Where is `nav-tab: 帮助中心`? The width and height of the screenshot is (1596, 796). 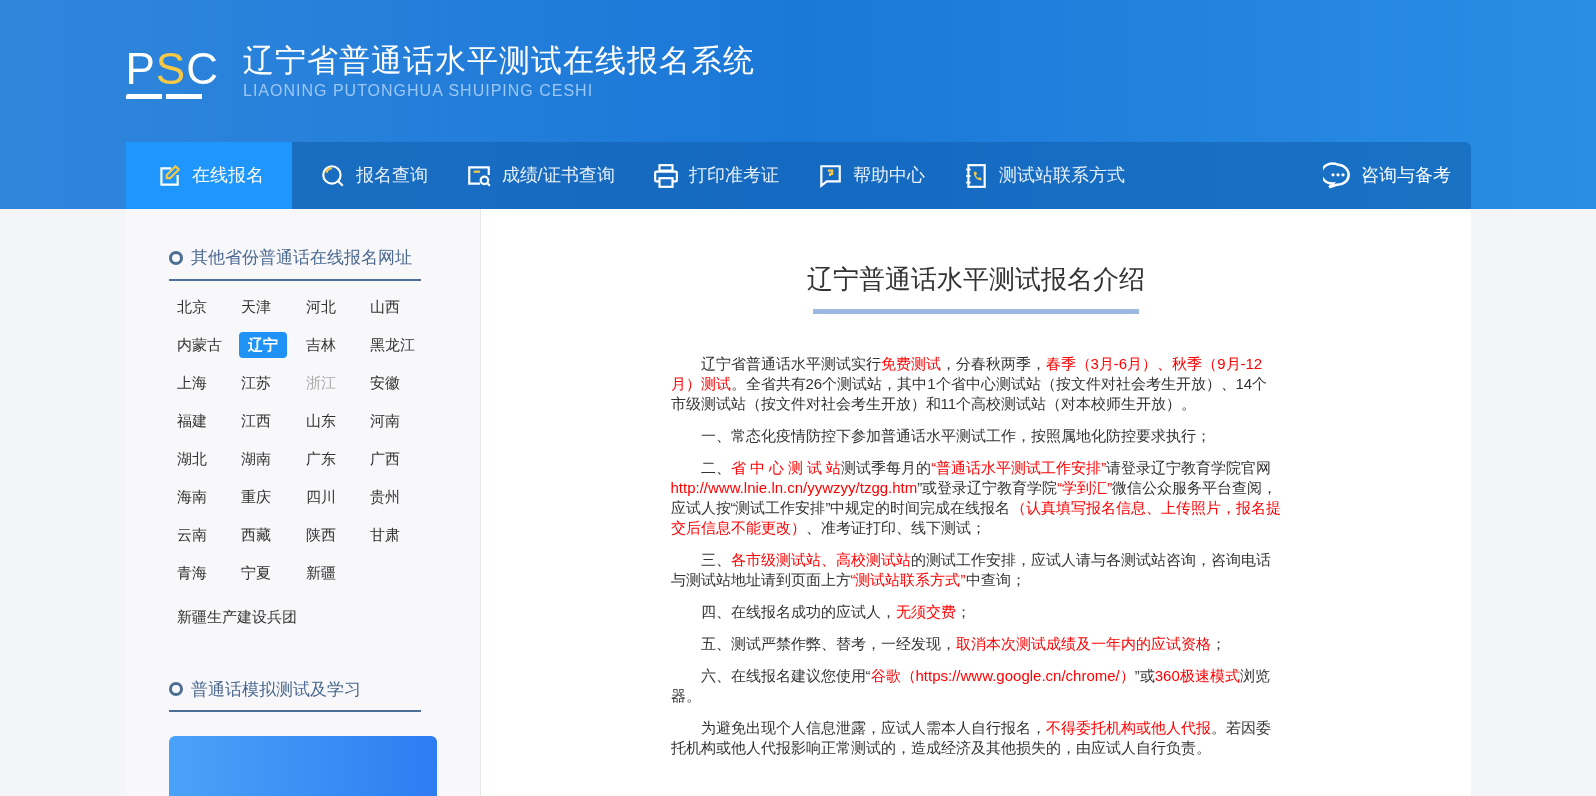
nav-tab: 帮助中心 is located at coordinates (861, 175).